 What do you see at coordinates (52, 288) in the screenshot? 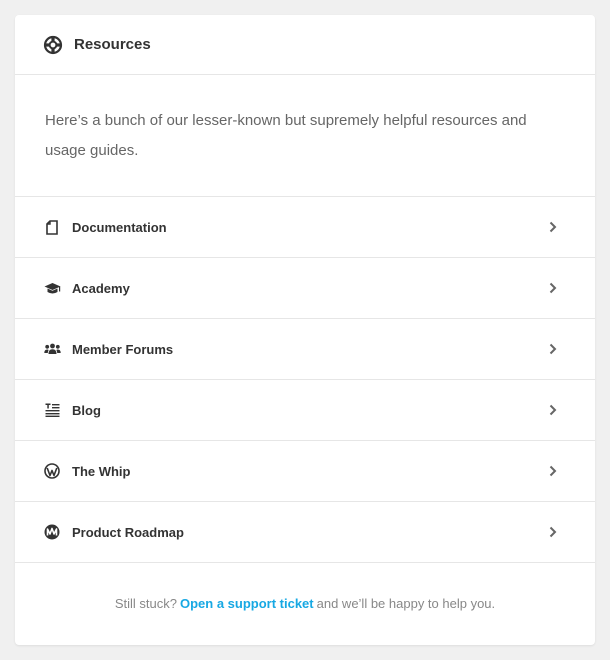
I see `graduation-cap-icon` at bounding box center [52, 288].